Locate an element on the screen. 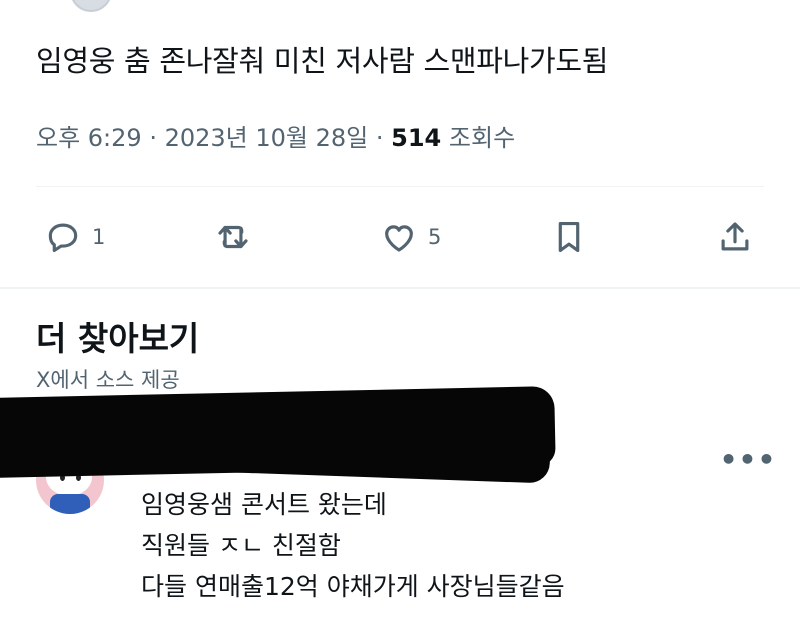 Image resolution: width=800 pixels, height=622 pixels. tweet-time: 오후 6:29 is located at coordinates (89, 138).